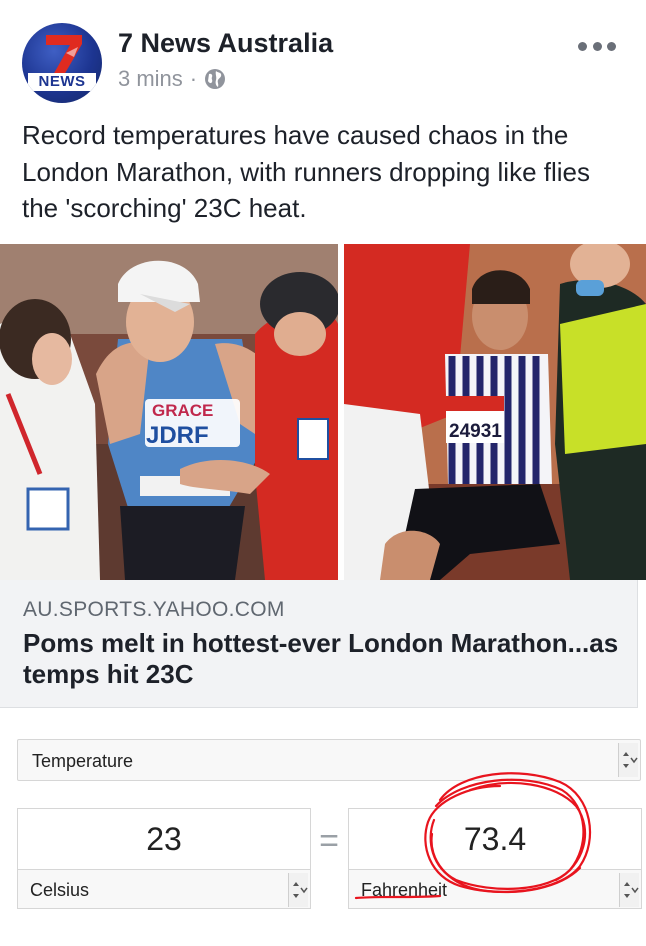  I want to click on post-timestamp: 3 mins, so click(150, 79).